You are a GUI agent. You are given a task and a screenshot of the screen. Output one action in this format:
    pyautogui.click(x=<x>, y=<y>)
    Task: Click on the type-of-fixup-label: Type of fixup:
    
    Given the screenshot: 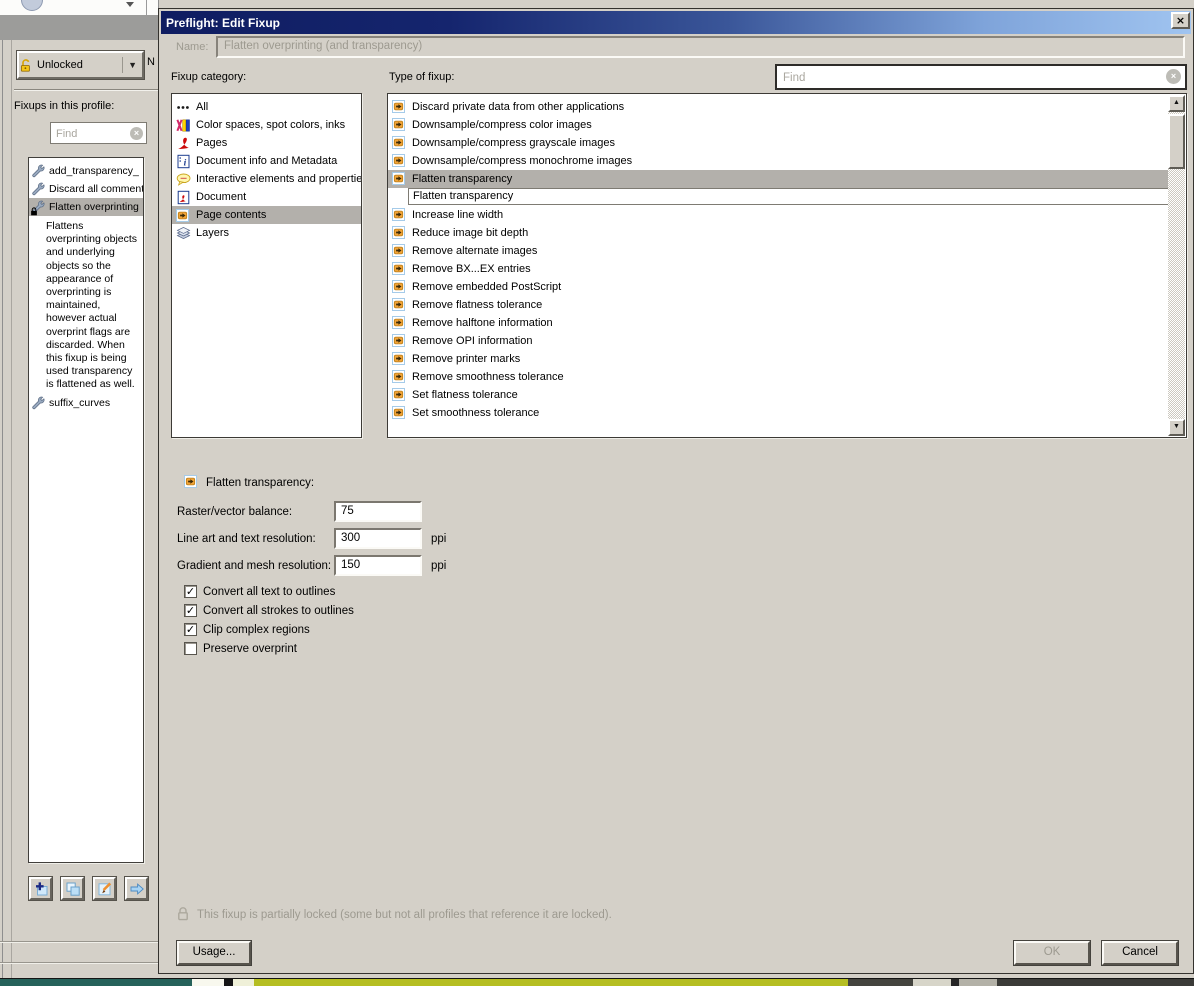 What is the action you would take?
    pyautogui.click(x=422, y=77)
    